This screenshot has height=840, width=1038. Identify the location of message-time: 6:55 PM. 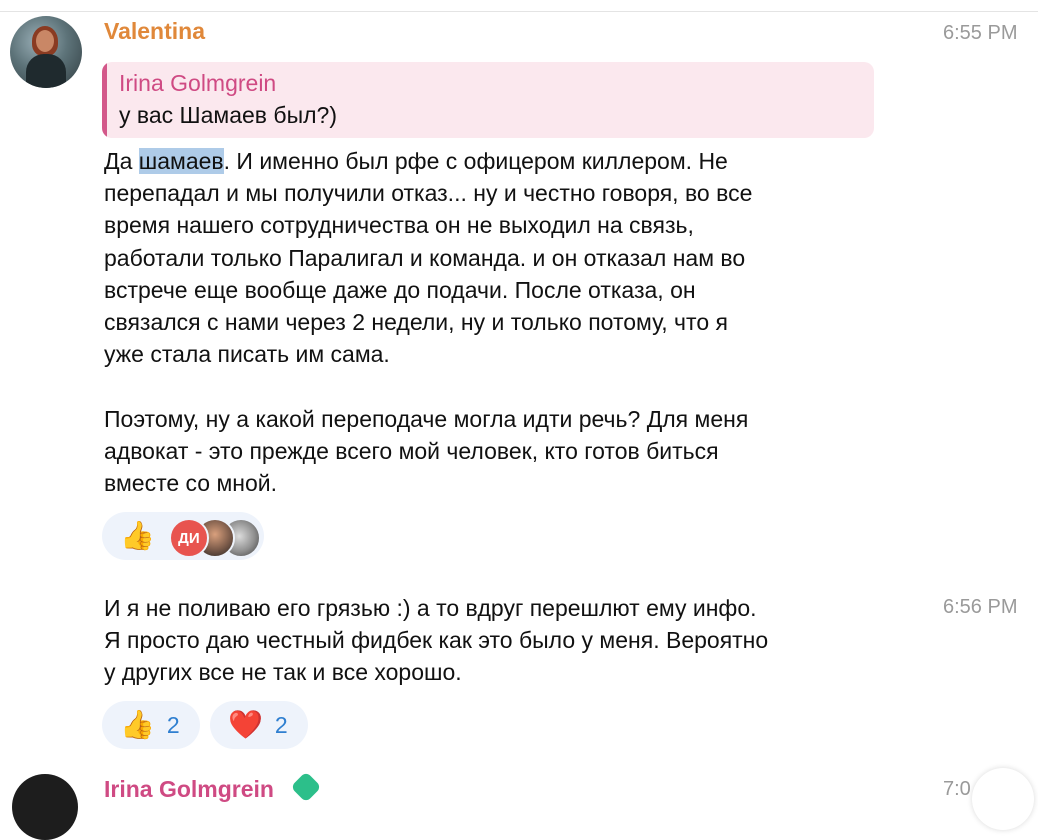
(980, 33).